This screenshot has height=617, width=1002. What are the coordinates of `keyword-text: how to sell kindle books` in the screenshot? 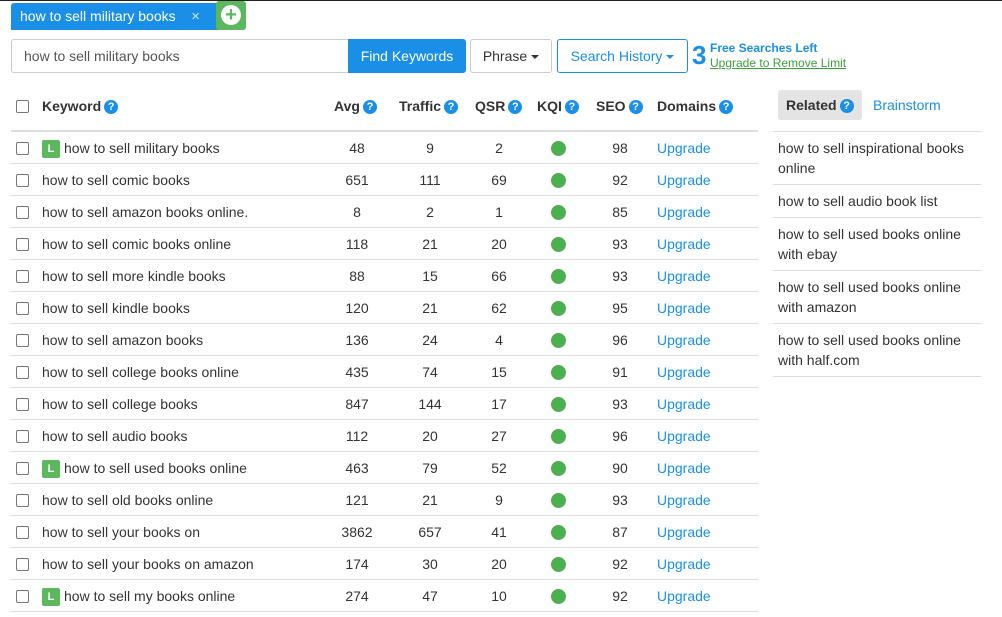 It's located at (116, 308).